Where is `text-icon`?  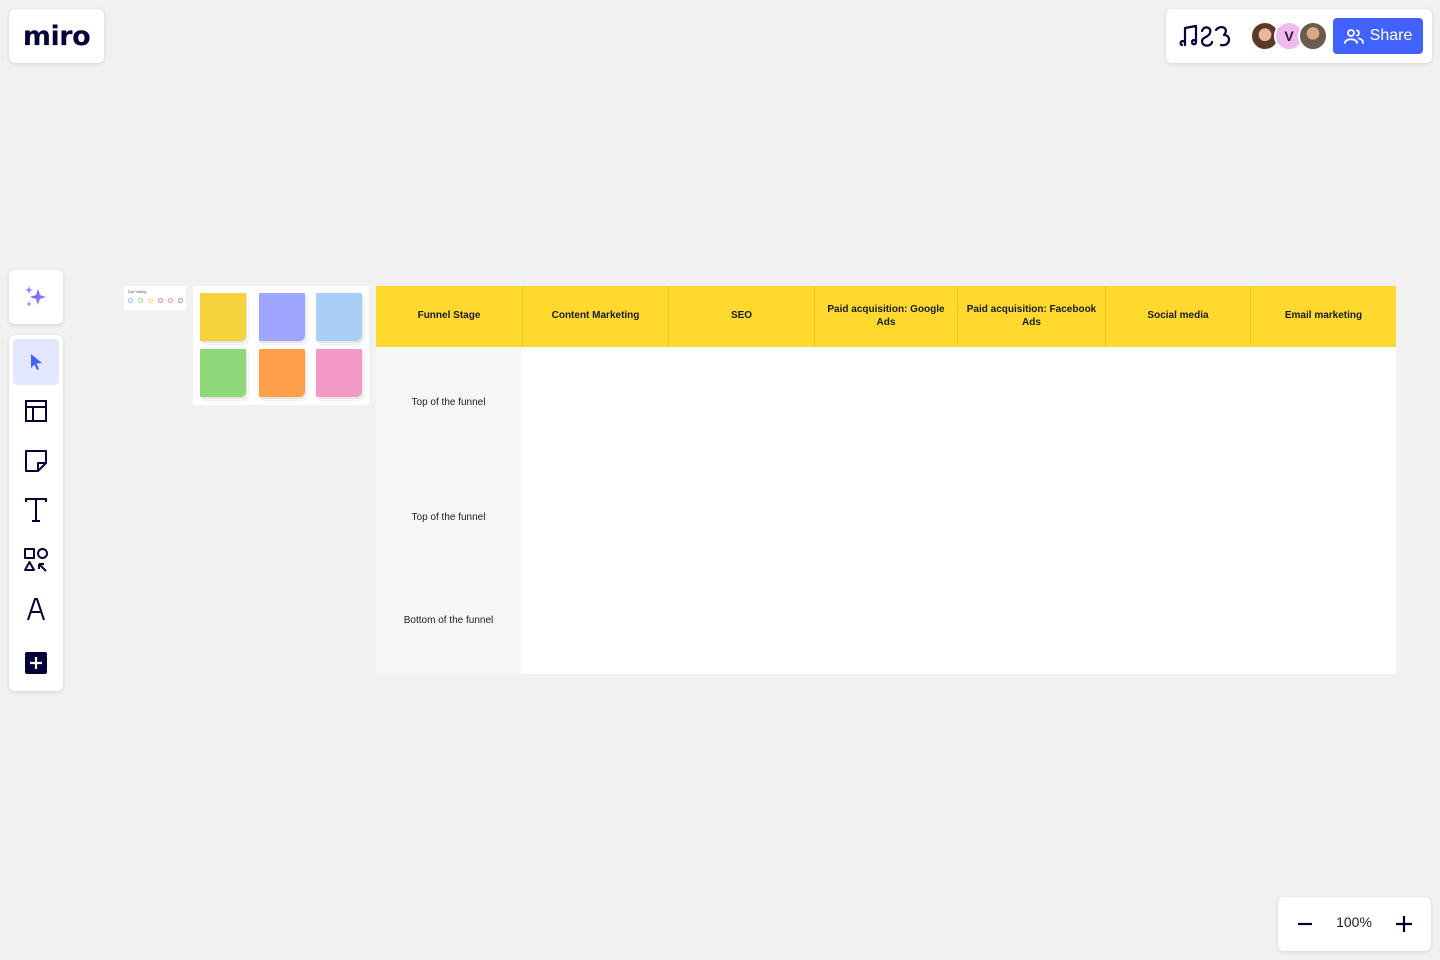 text-icon is located at coordinates (36, 510).